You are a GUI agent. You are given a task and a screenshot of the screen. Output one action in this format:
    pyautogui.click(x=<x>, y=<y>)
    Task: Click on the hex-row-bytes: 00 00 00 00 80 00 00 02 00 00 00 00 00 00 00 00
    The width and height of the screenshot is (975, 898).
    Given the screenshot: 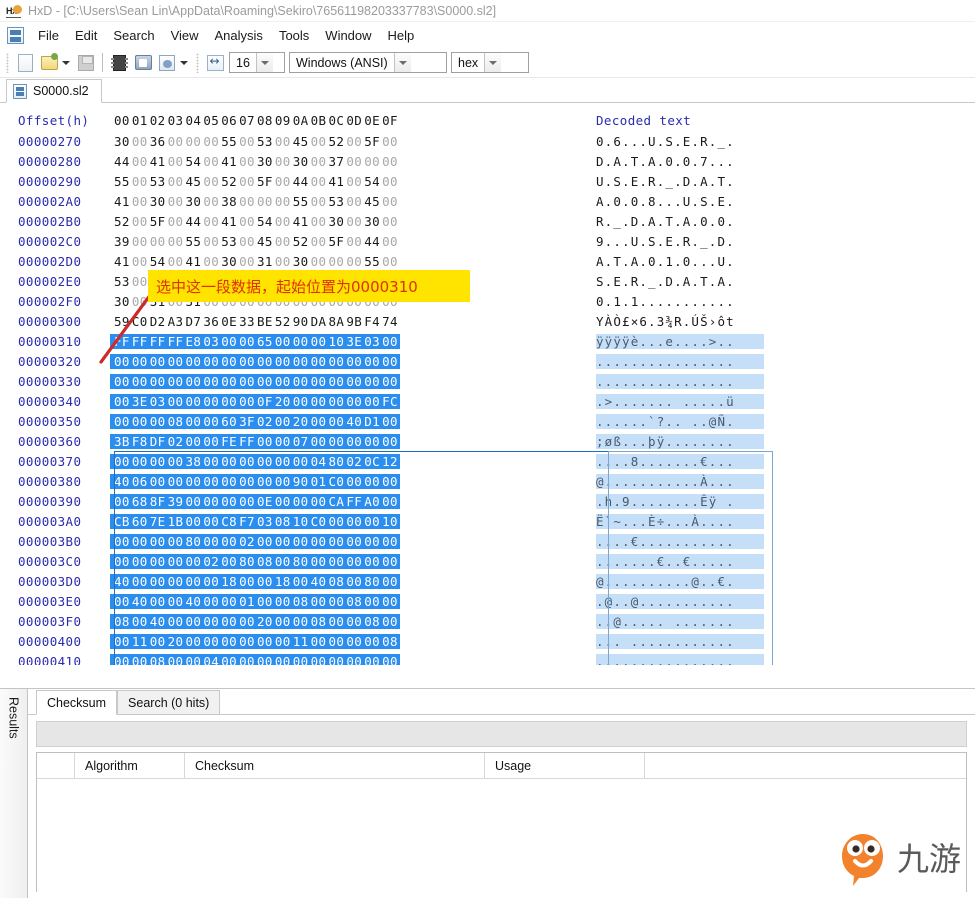 What is the action you would take?
    pyautogui.click(x=255, y=541)
    